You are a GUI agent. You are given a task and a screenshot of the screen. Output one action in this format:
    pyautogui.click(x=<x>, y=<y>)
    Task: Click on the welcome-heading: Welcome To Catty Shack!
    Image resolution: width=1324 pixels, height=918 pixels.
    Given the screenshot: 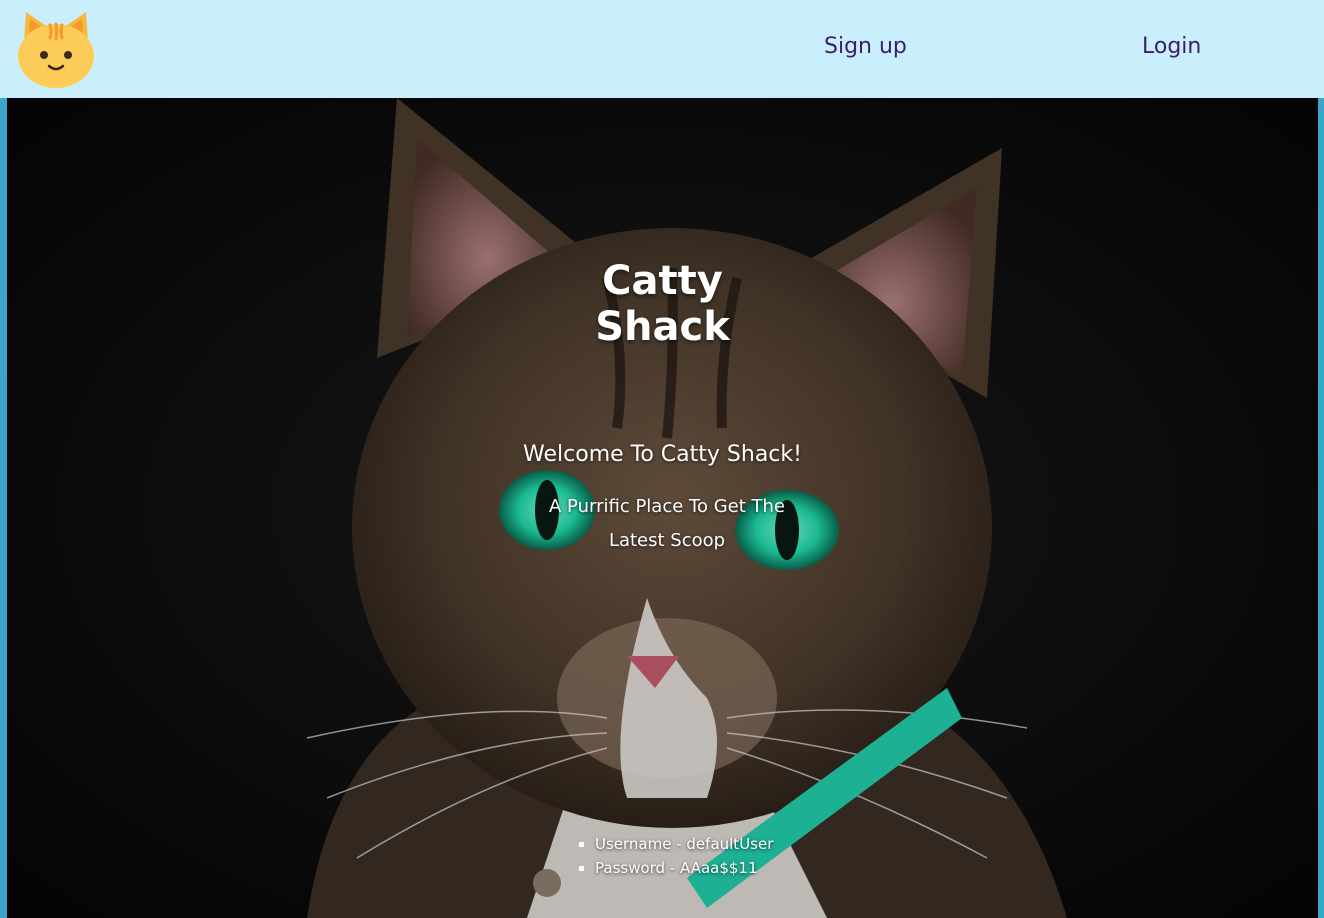 What is the action you would take?
    pyautogui.click(x=662, y=454)
    